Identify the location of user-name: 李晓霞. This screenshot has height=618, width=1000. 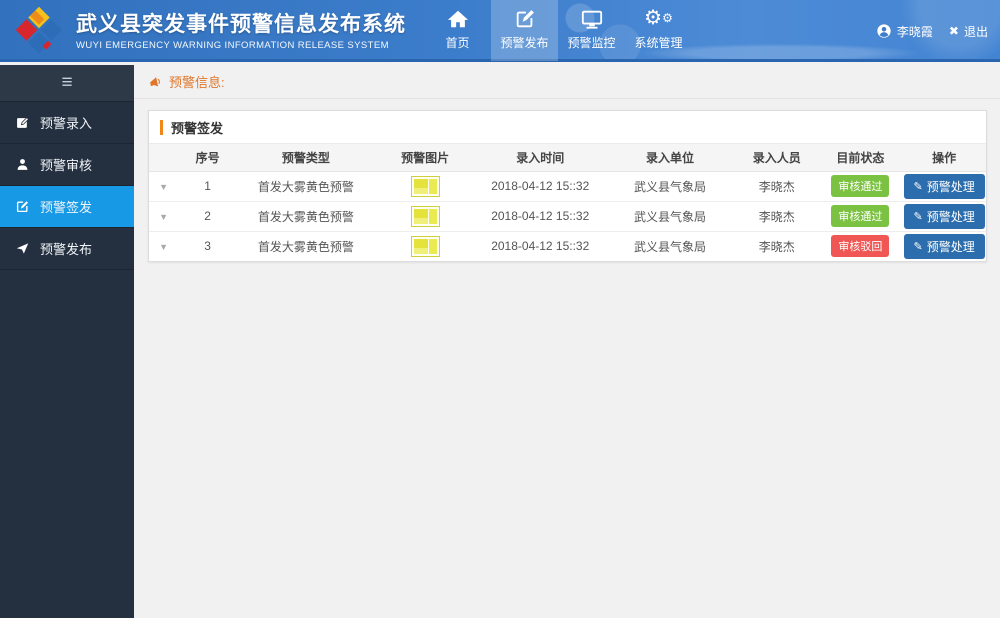
(914, 31).